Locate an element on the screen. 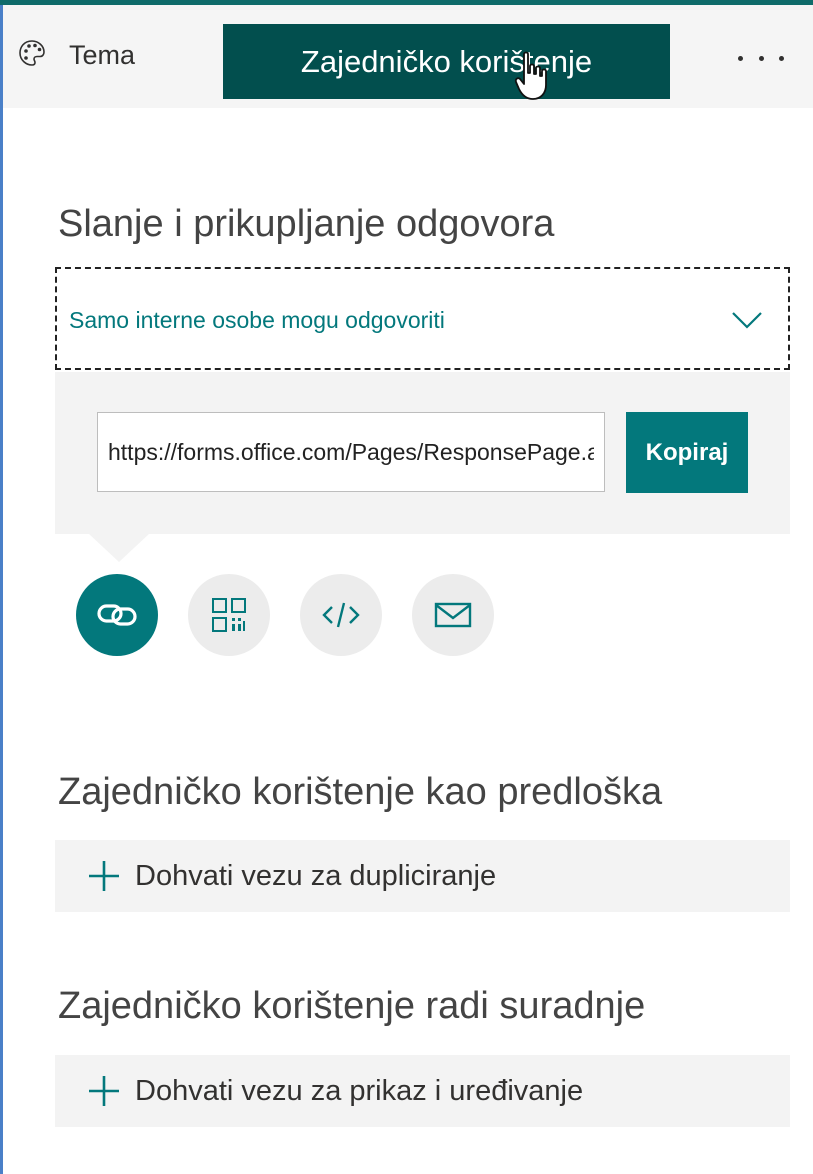 This screenshot has width=813, height=1174. share-embed-button is located at coordinates (341, 615).